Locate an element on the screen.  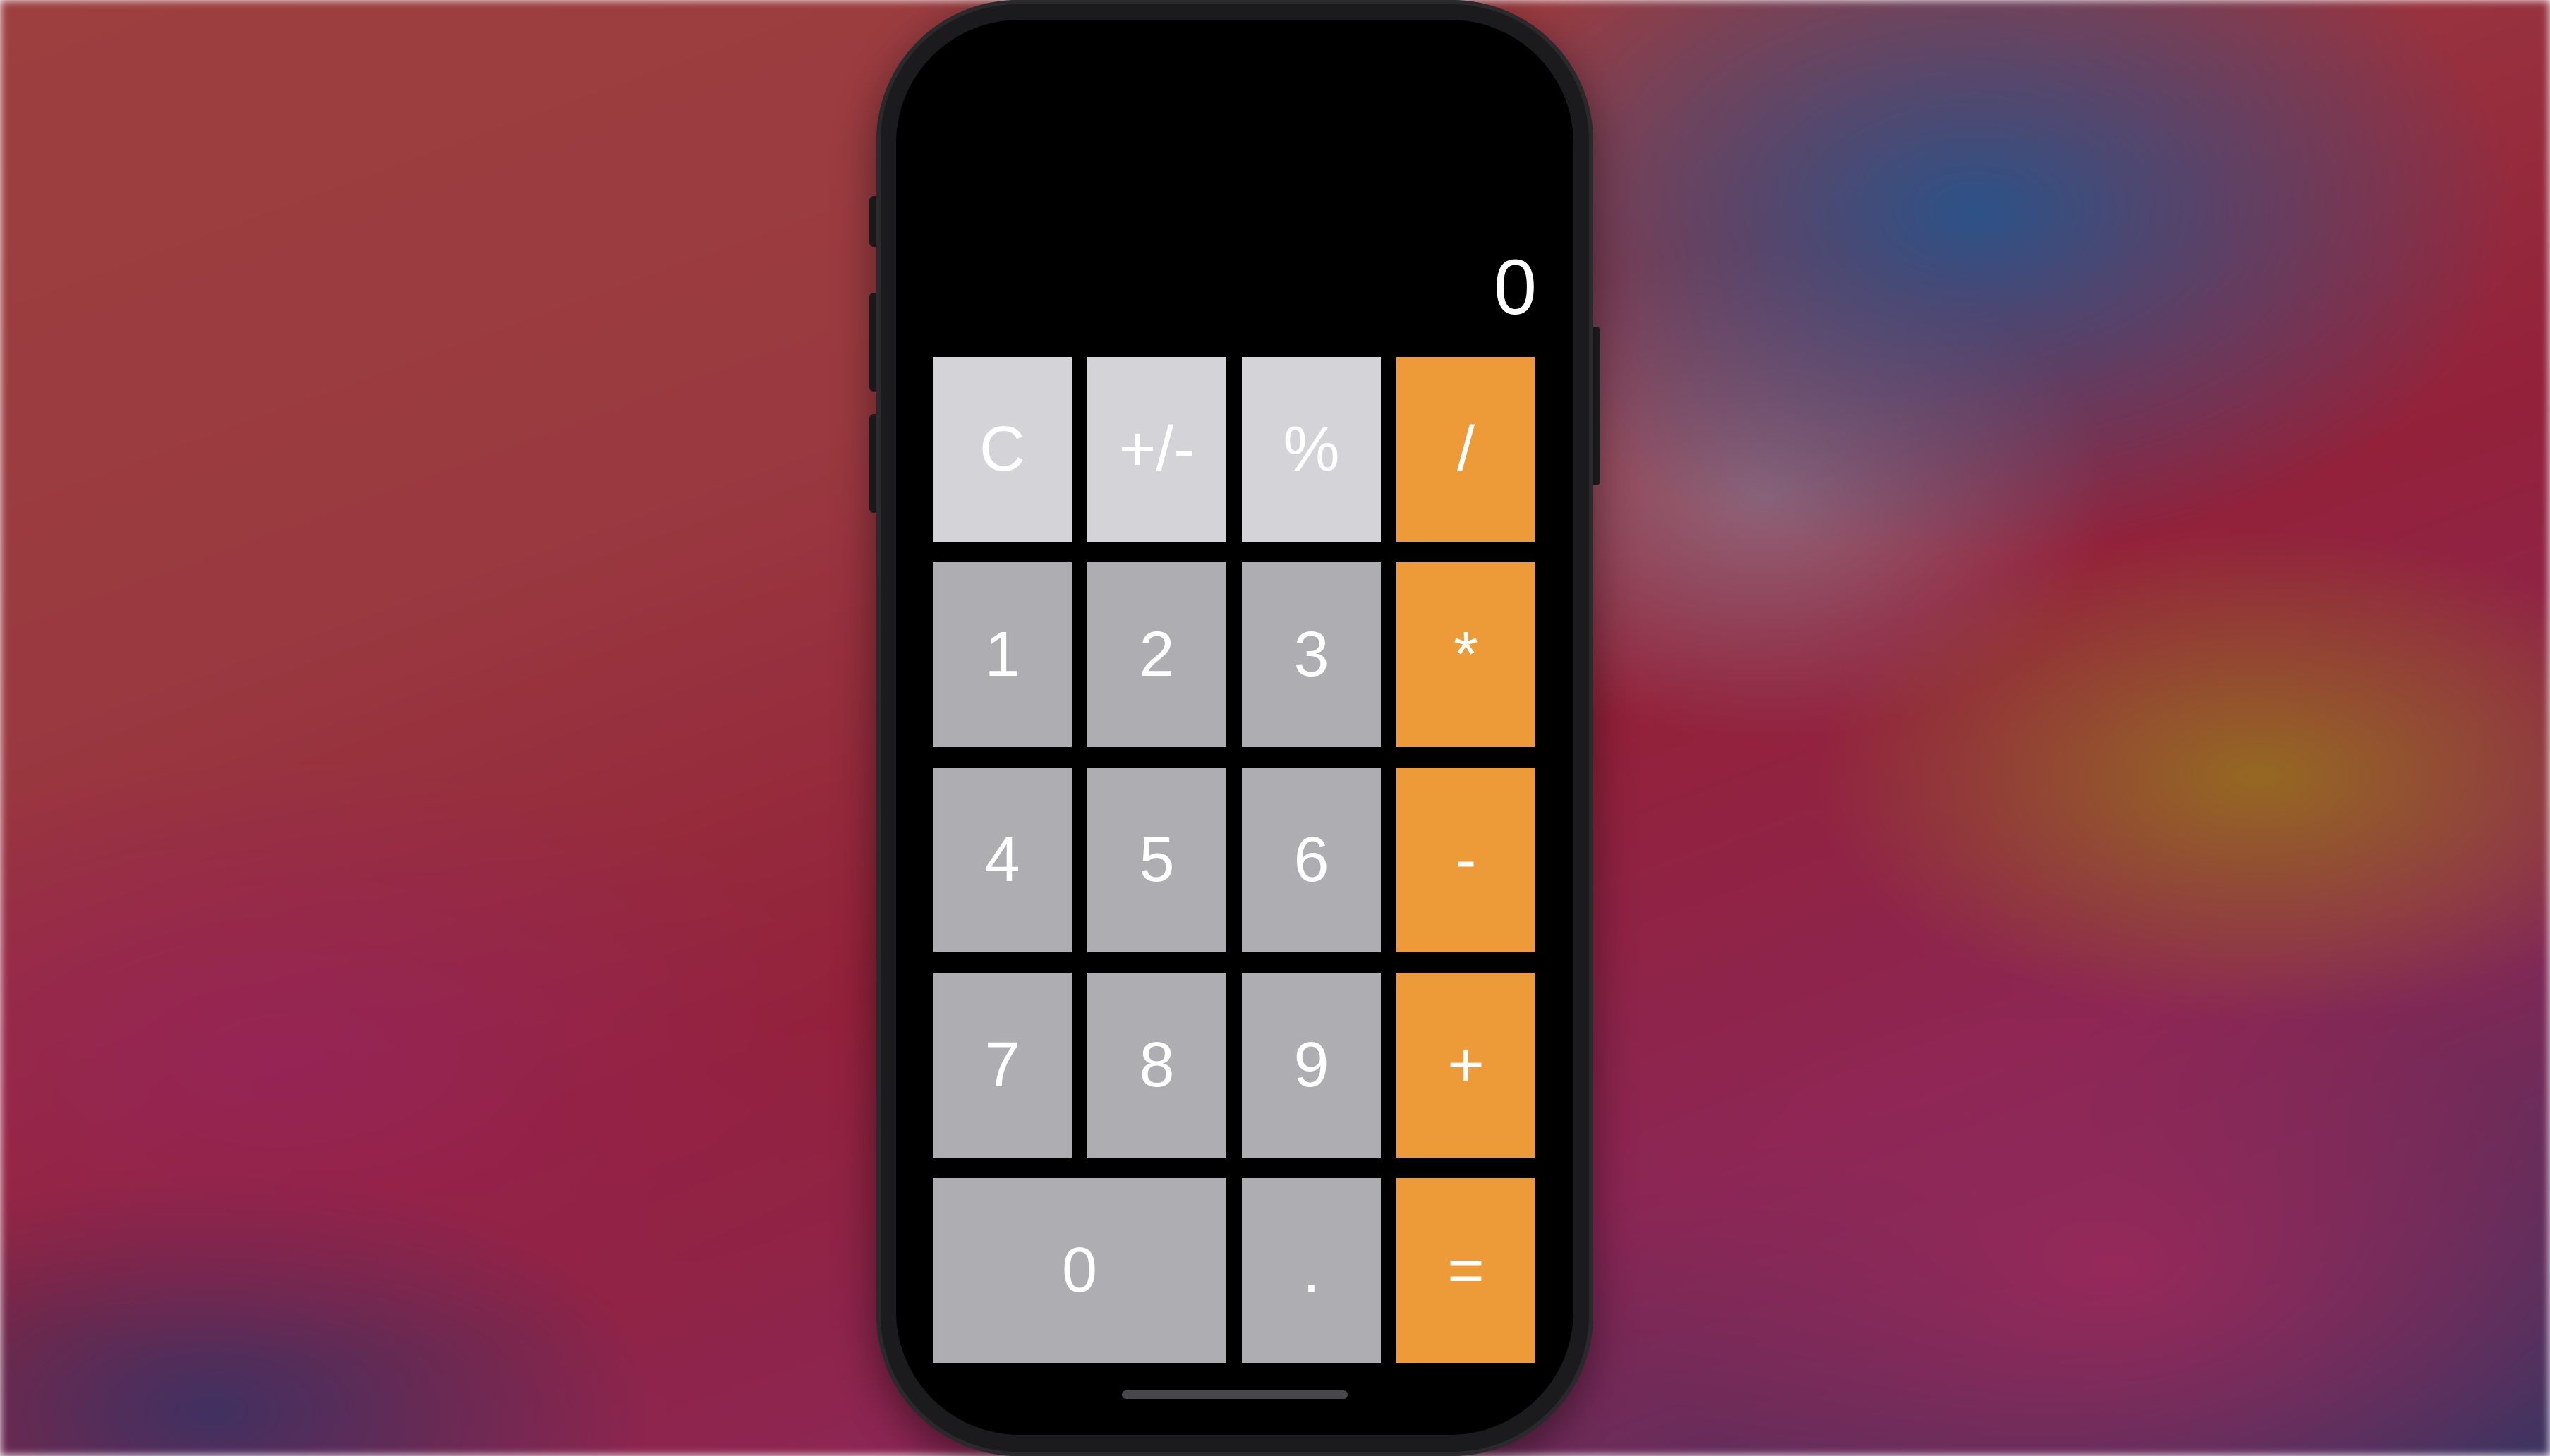
subtract-button: - is located at coordinates (1465, 860).